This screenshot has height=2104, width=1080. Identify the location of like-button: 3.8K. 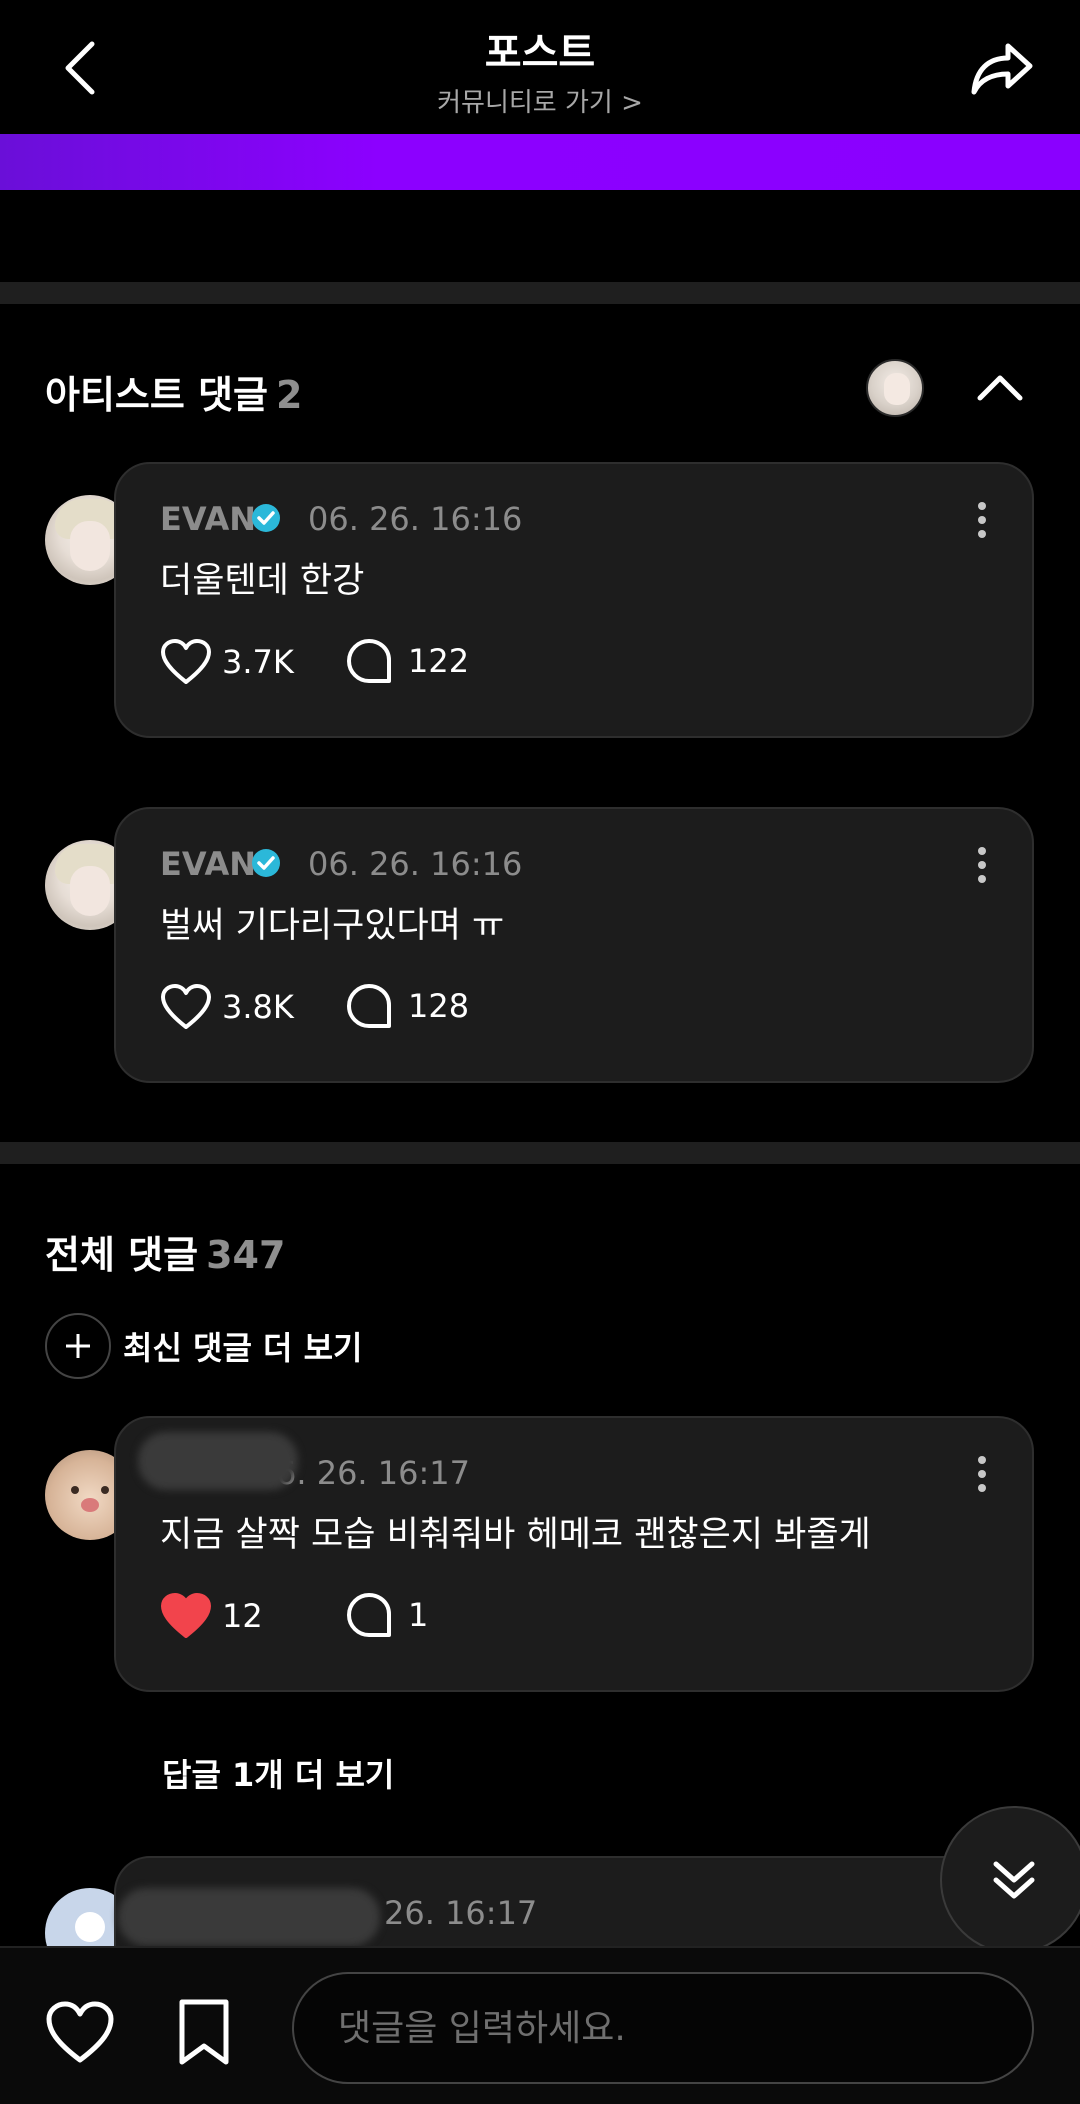
(227, 1007).